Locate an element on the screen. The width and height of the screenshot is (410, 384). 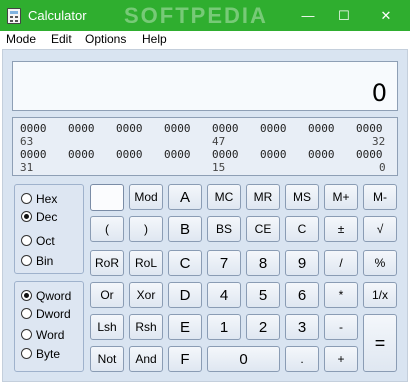
menu-edit: Edit is located at coordinates (61, 39).